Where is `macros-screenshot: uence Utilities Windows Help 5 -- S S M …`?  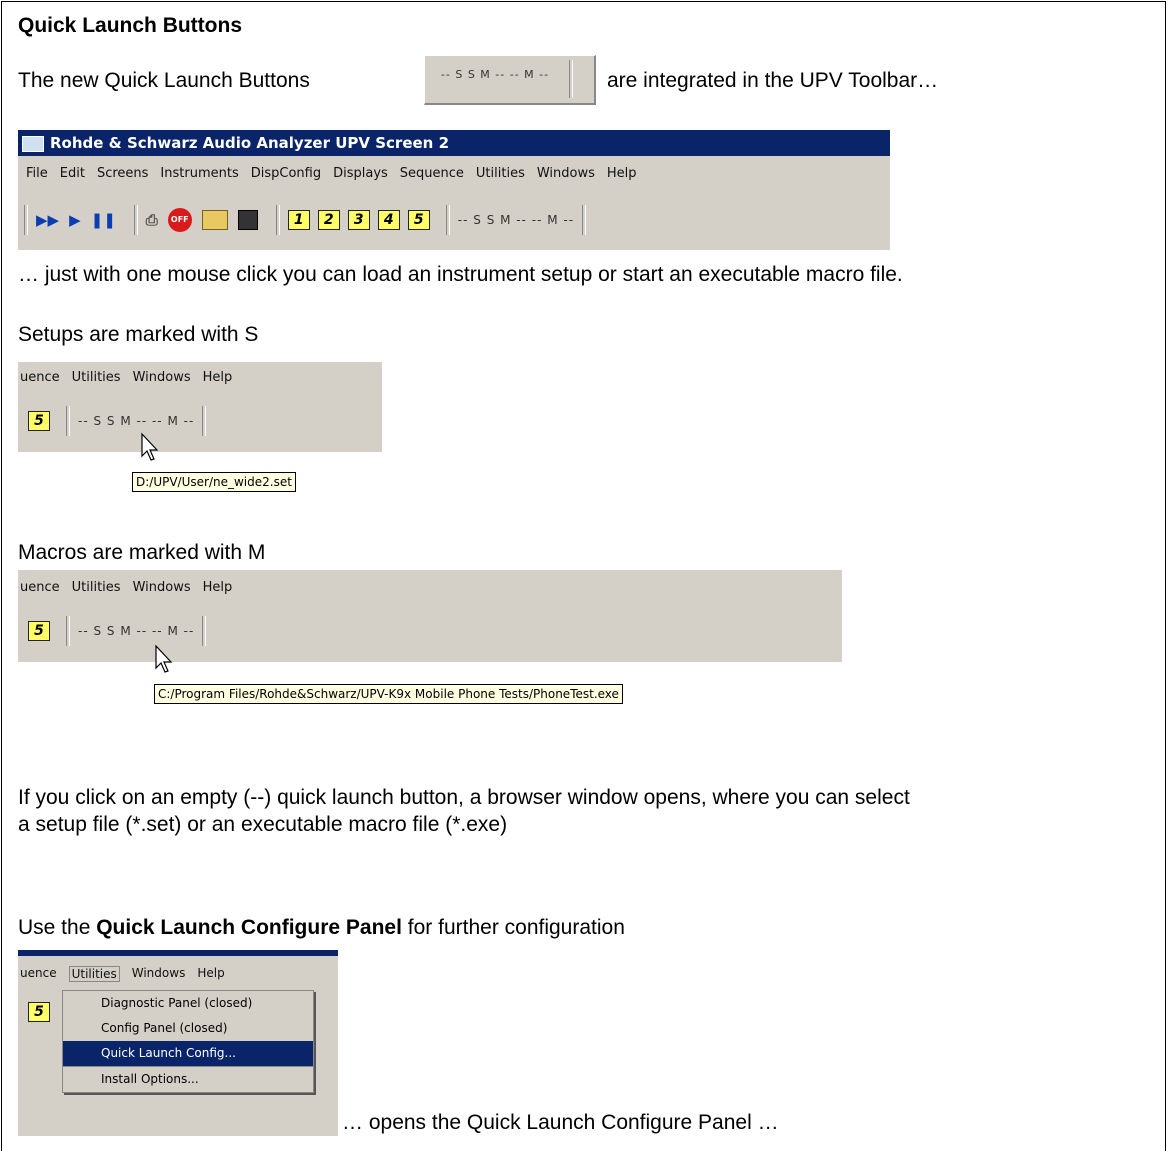 macros-screenshot: uence Utilities Windows Help 5 -- S S M … is located at coordinates (430, 645).